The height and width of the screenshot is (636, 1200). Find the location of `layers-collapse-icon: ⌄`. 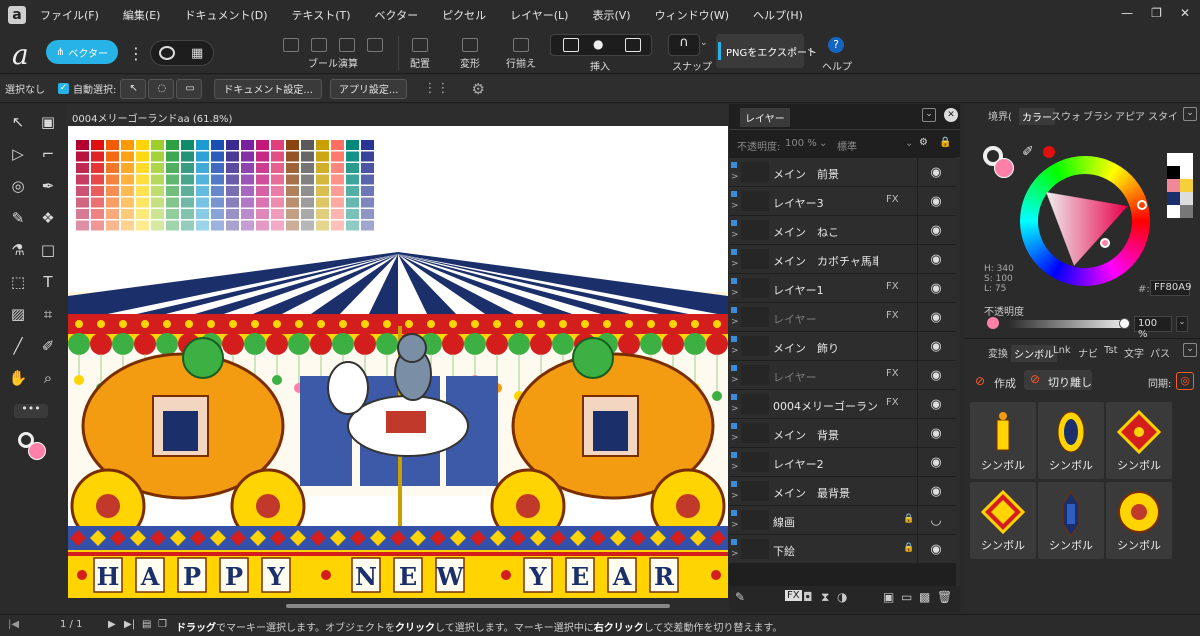

layers-collapse-icon: ⌄ is located at coordinates (929, 115).